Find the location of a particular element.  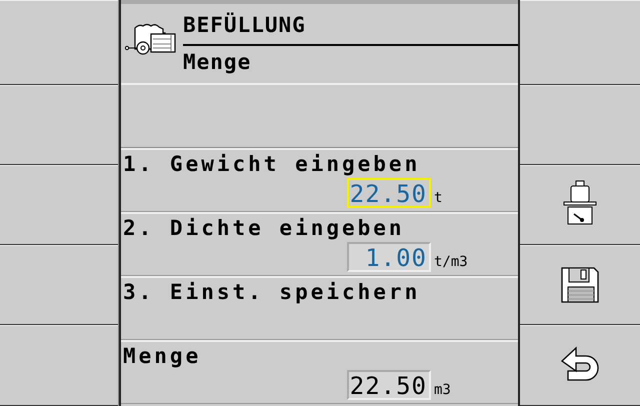

menu-item-label: Menge is located at coordinates (162, 356).